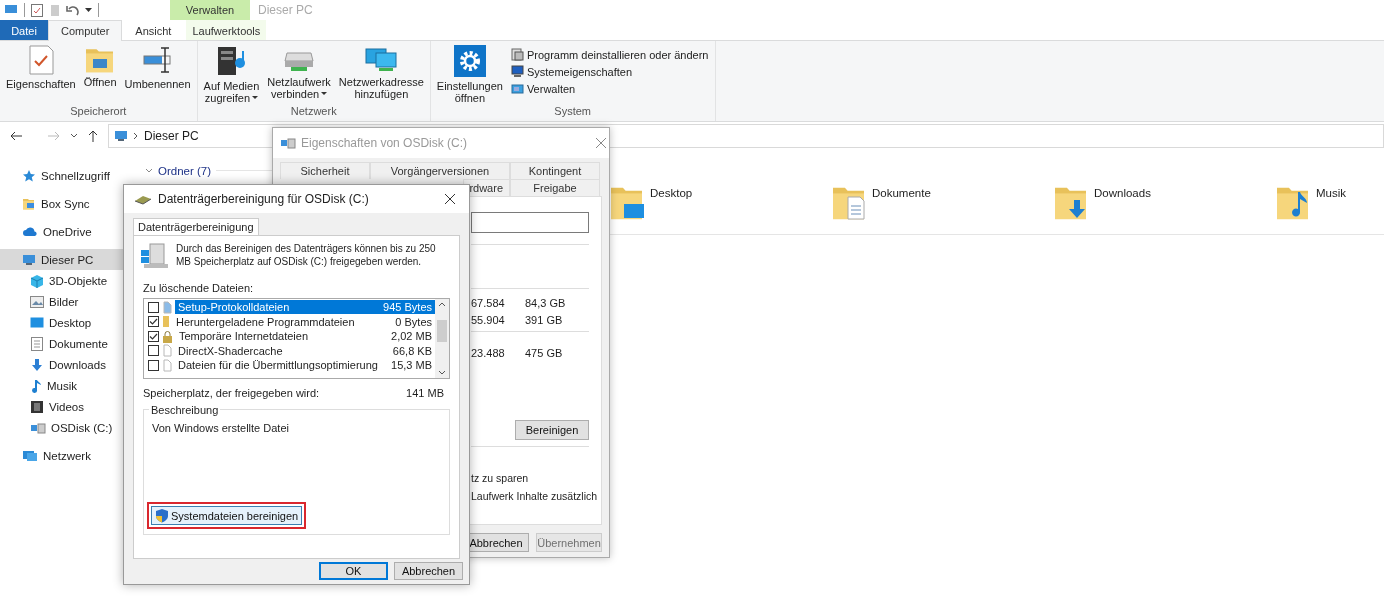 Image resolution: width=1384 pixels, height=603 pixels. What do you see at coordinates (221, 428) in the screenshot?
I see `description-text: Von Windows erstellte Datei` at bounding box center [221, 428].